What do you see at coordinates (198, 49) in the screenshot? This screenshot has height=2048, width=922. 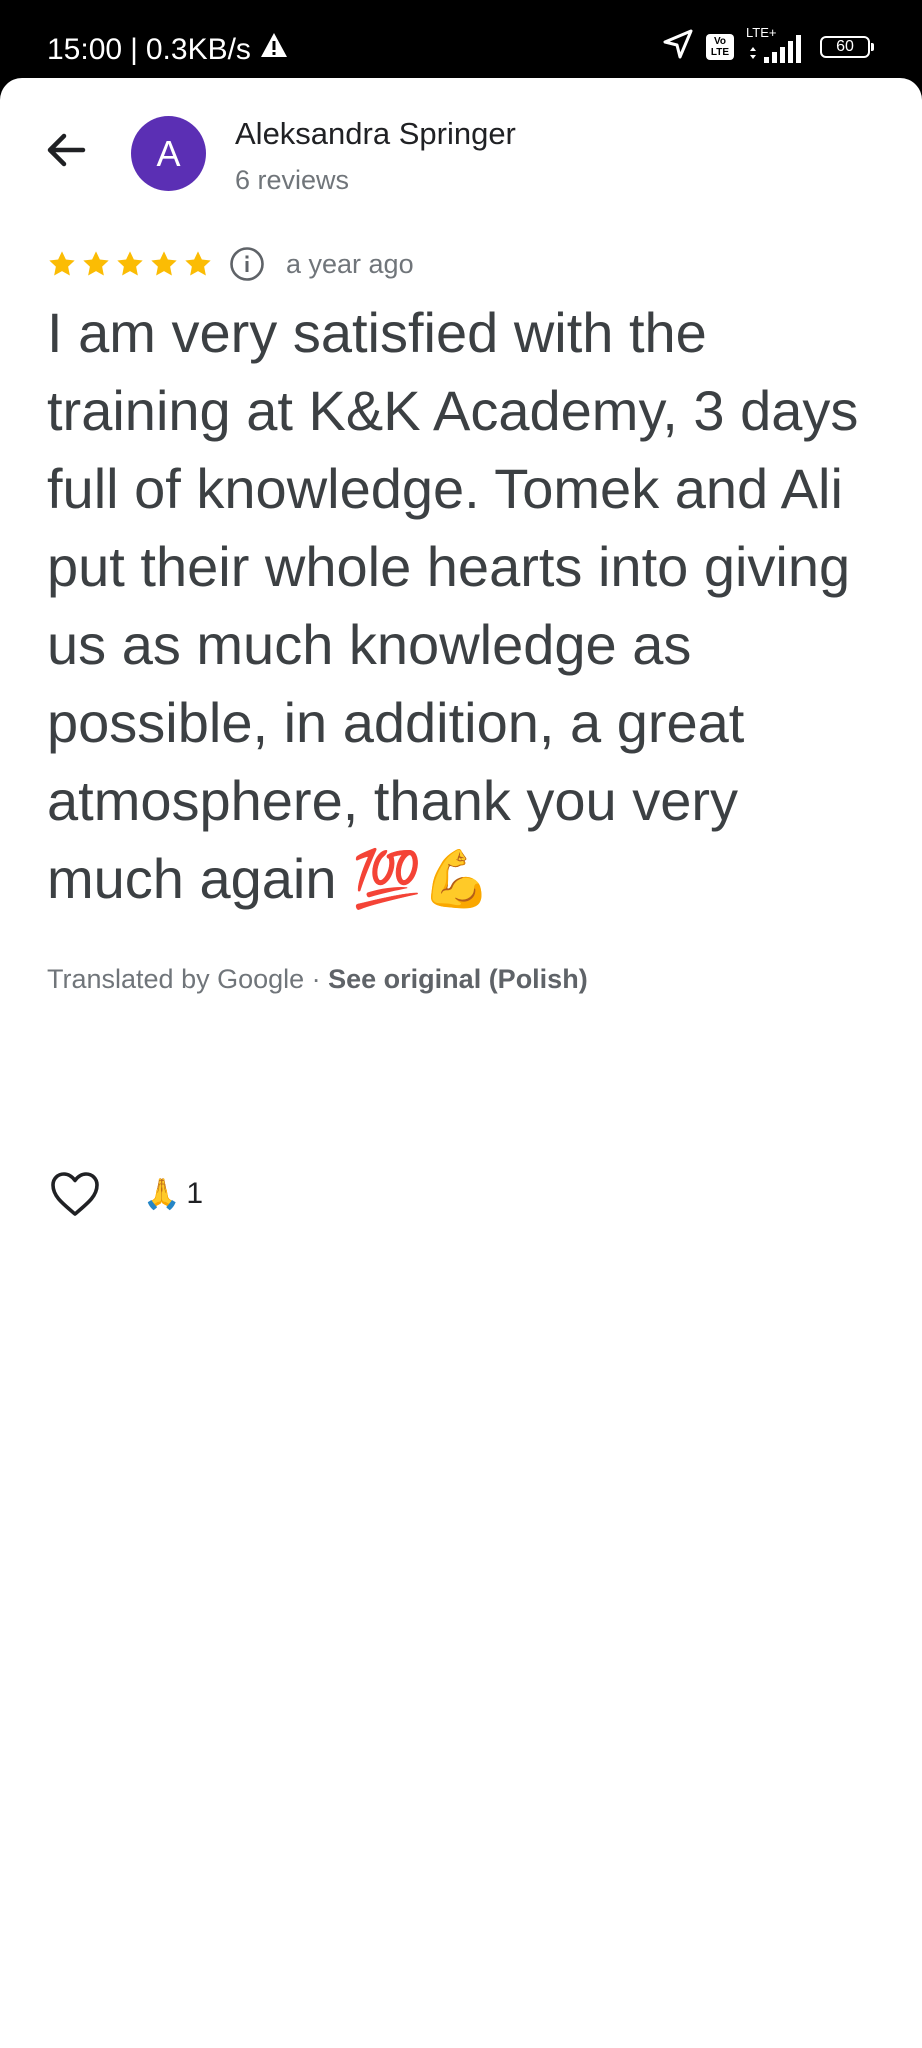 I see `status-speed: 0.3KB/s` at bounding box center [198, 49].